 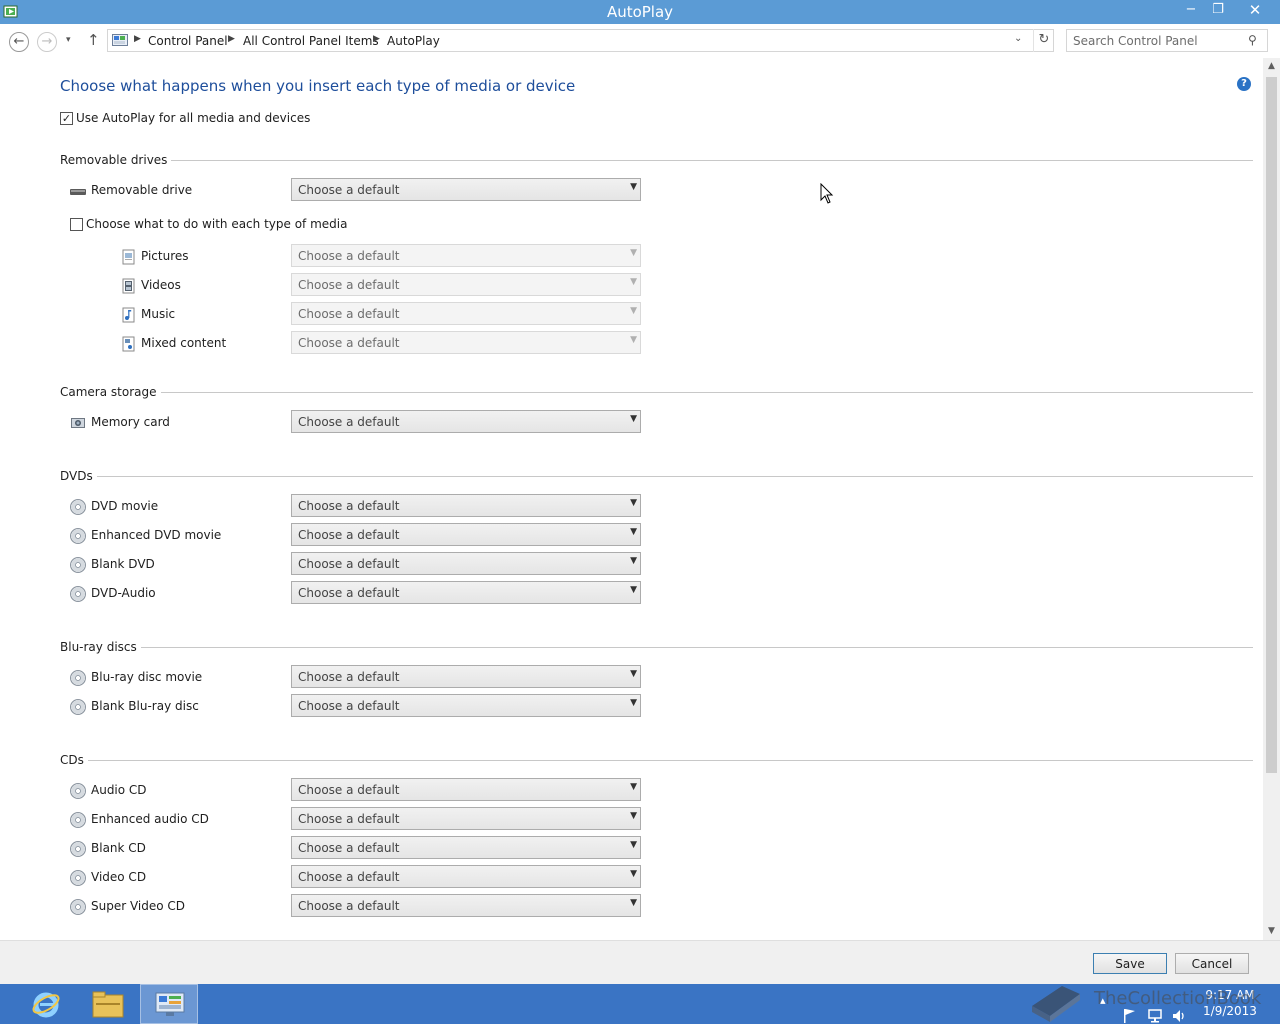 What do you see at coordinates (76, 224) in the screenshot?
I see `checkbox-unchecked` at bounding box center [76, 224].